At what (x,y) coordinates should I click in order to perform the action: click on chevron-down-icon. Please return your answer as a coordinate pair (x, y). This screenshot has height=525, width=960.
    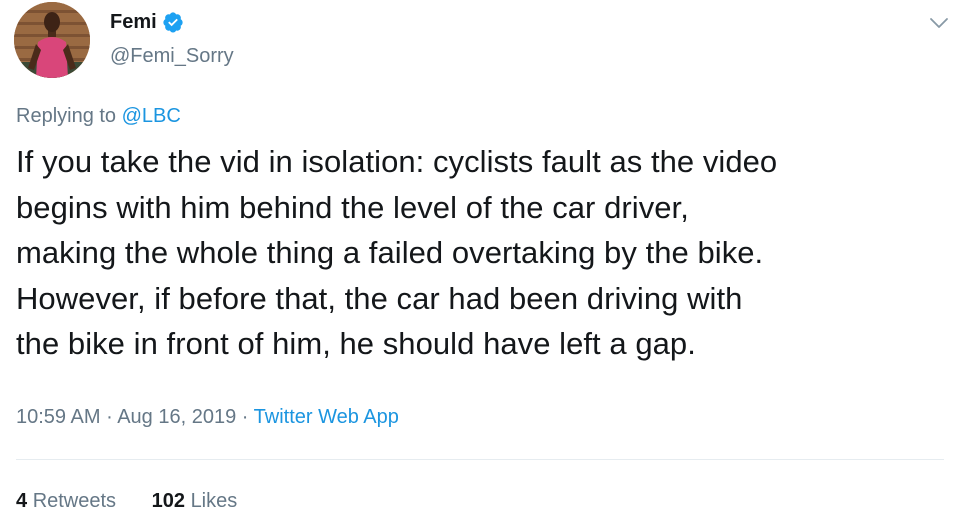
    Looking at the image, I should click on (939, 23).